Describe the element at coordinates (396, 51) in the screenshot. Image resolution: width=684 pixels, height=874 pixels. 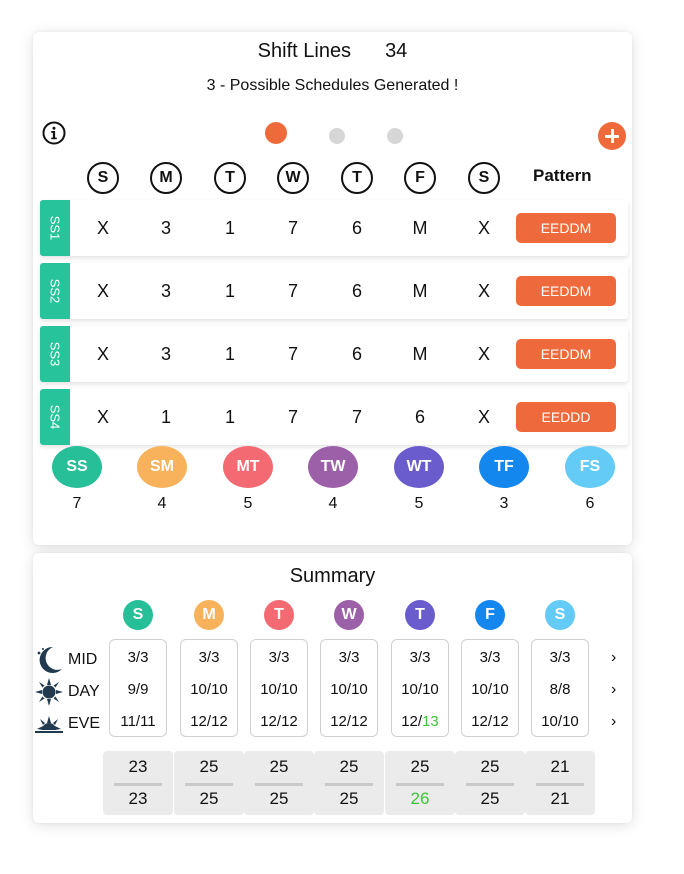
I see `shift-lines-count: 34` at that location.